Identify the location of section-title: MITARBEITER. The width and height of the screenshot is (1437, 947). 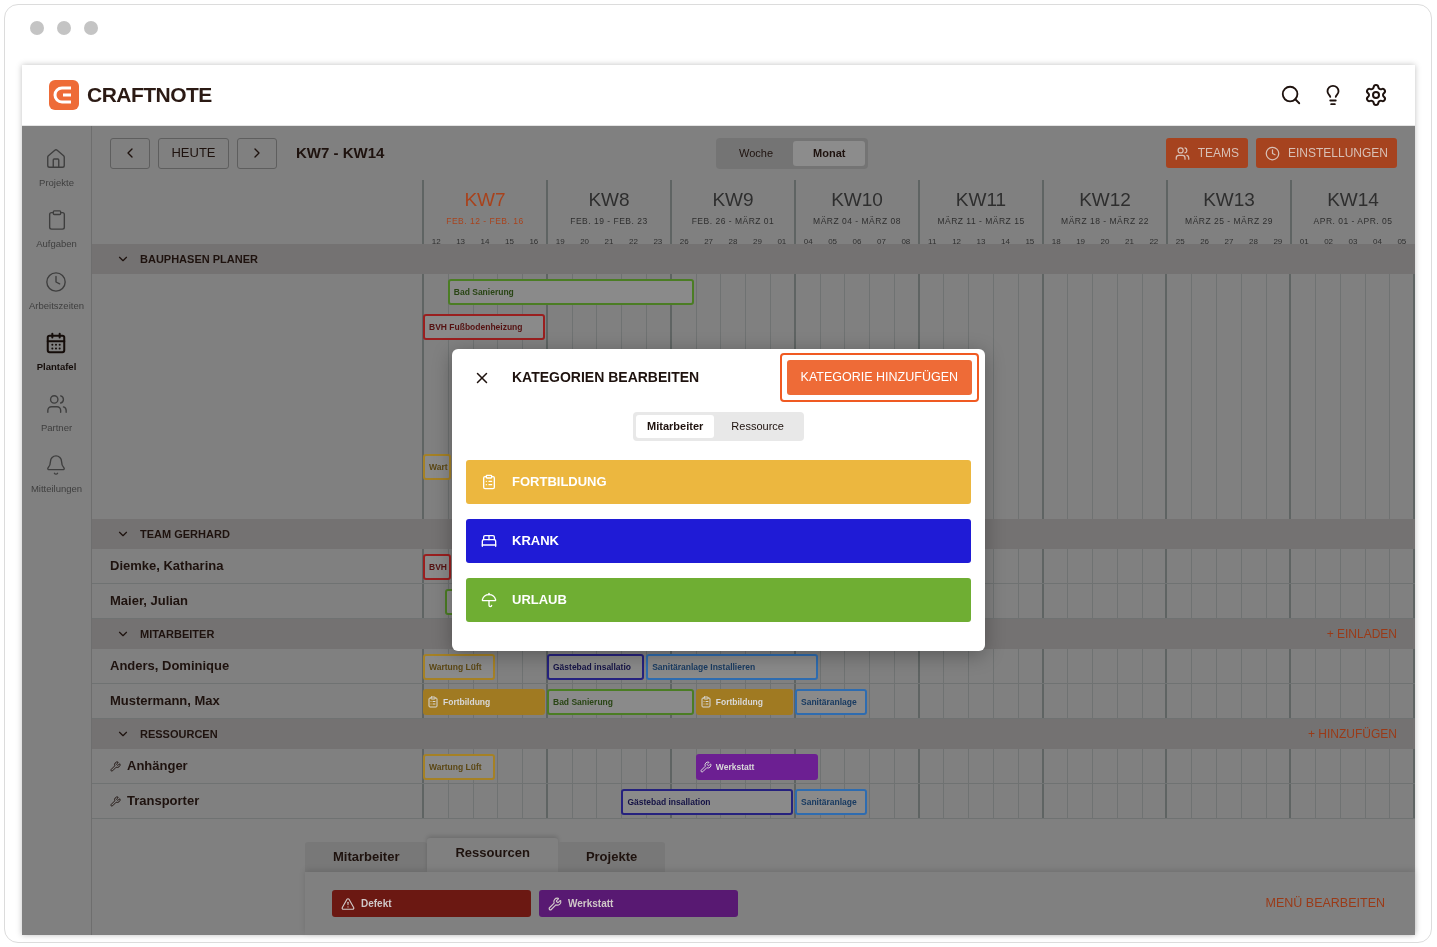
(177, 634).